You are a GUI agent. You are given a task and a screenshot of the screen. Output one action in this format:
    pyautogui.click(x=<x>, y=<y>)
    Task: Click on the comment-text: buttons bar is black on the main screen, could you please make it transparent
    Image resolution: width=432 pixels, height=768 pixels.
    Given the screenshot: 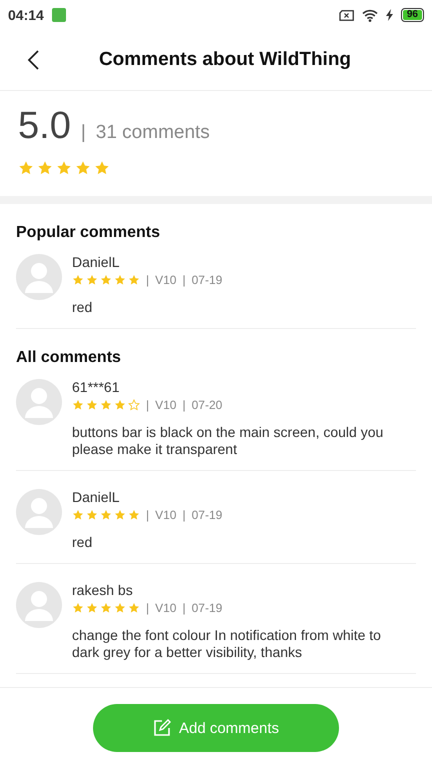 What is the action you would take?
    pyautogui.click(x=228, y=441)
    